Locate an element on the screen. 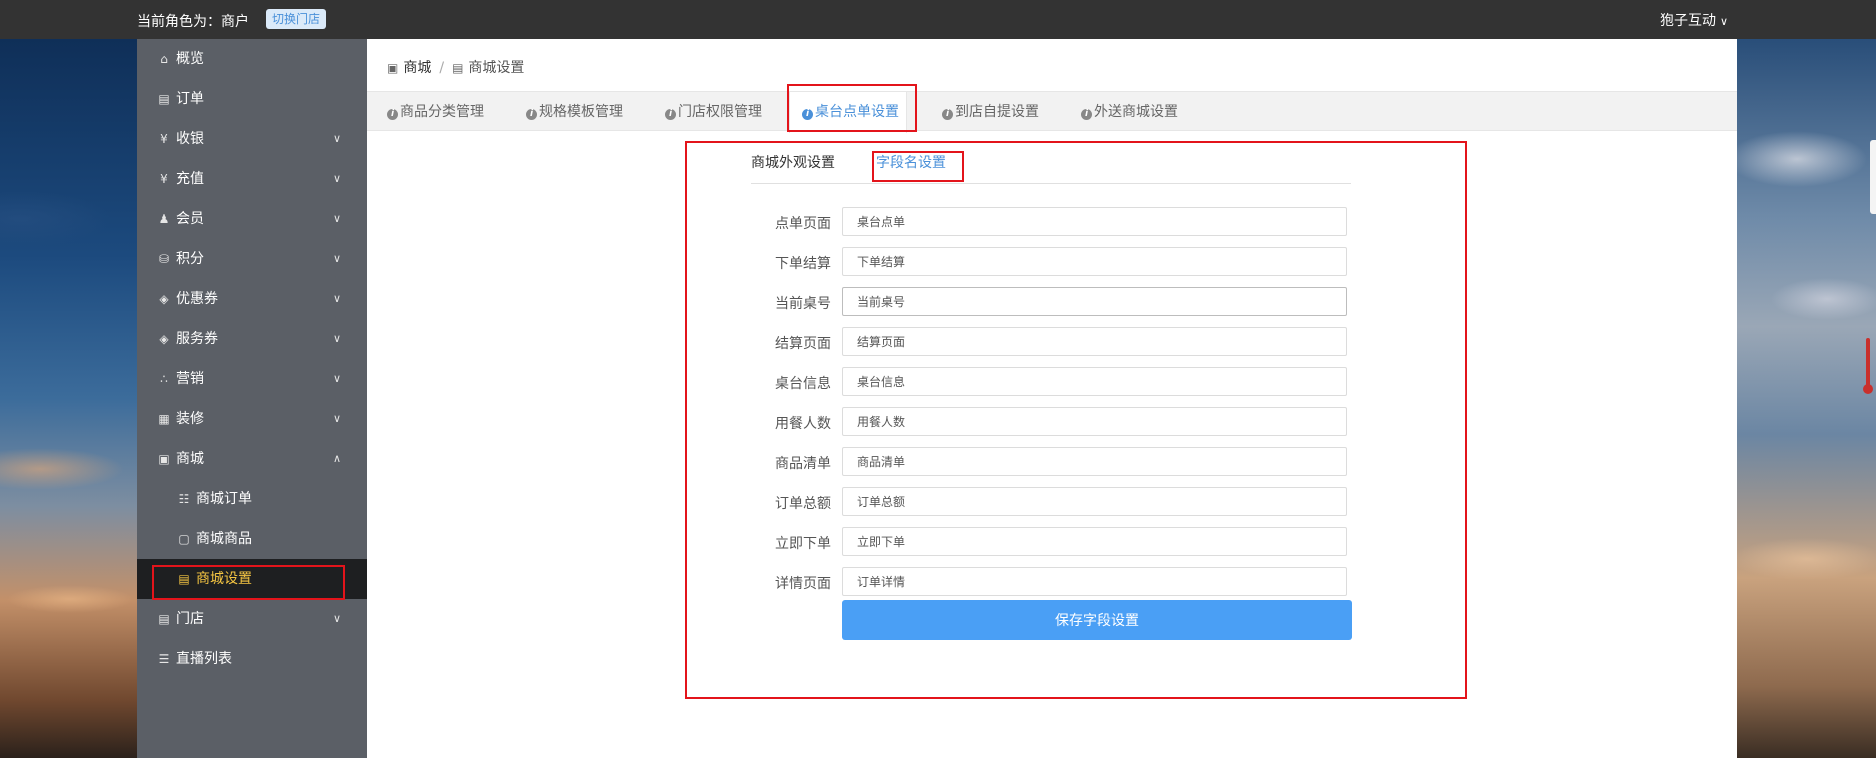 The width and height of the screenshot is (1876, 758). field-label: 用餐人数 is located at coordinates (803, 424).